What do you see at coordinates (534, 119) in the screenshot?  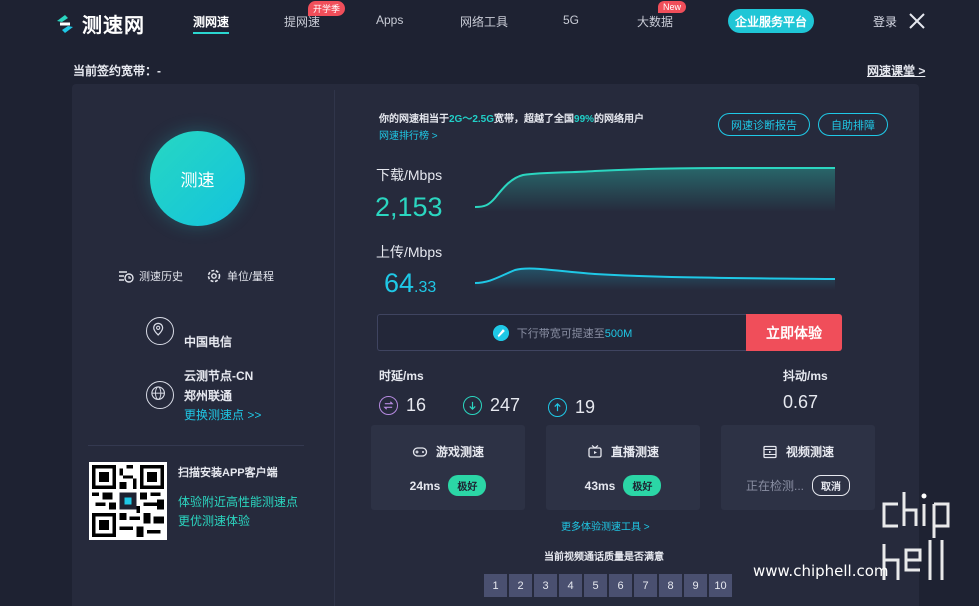 I see `rate-mid: 宽带，超越了全国` at bounding box center [534, 119].